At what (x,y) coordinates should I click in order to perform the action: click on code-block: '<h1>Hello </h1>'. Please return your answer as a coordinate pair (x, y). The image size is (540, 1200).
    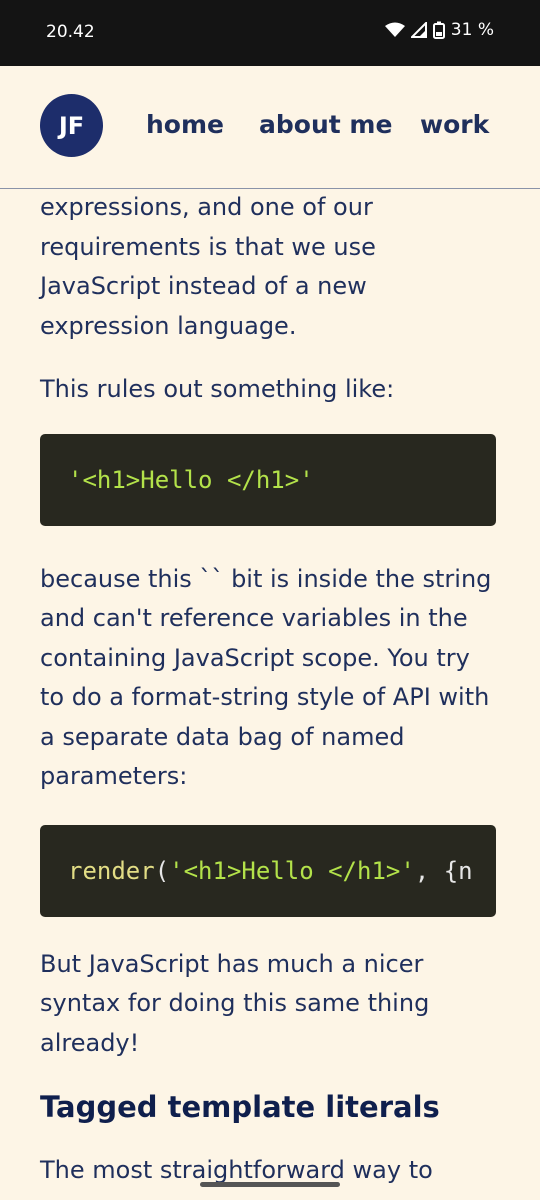
    Looking at the image, I should click on (268, 479).